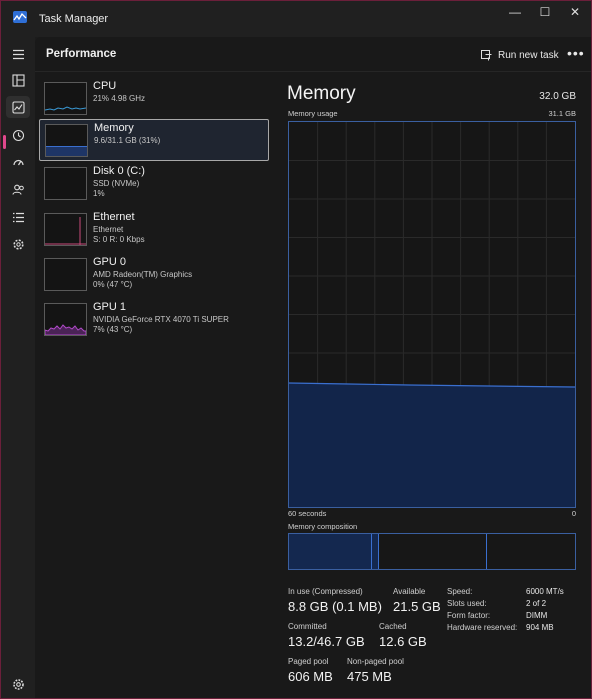 The height and width of the screenshot is (699, 592). I want to click on header-divider, so click(313, 71).